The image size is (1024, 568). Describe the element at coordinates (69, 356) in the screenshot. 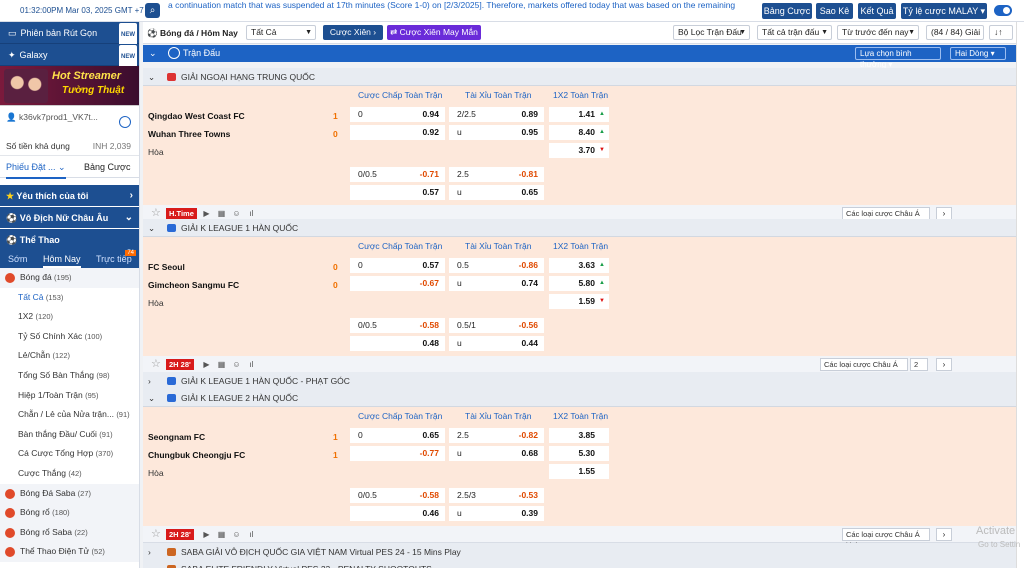

I see `sidebar-market-item: Lẻ/Chẵn (122)` at that location.